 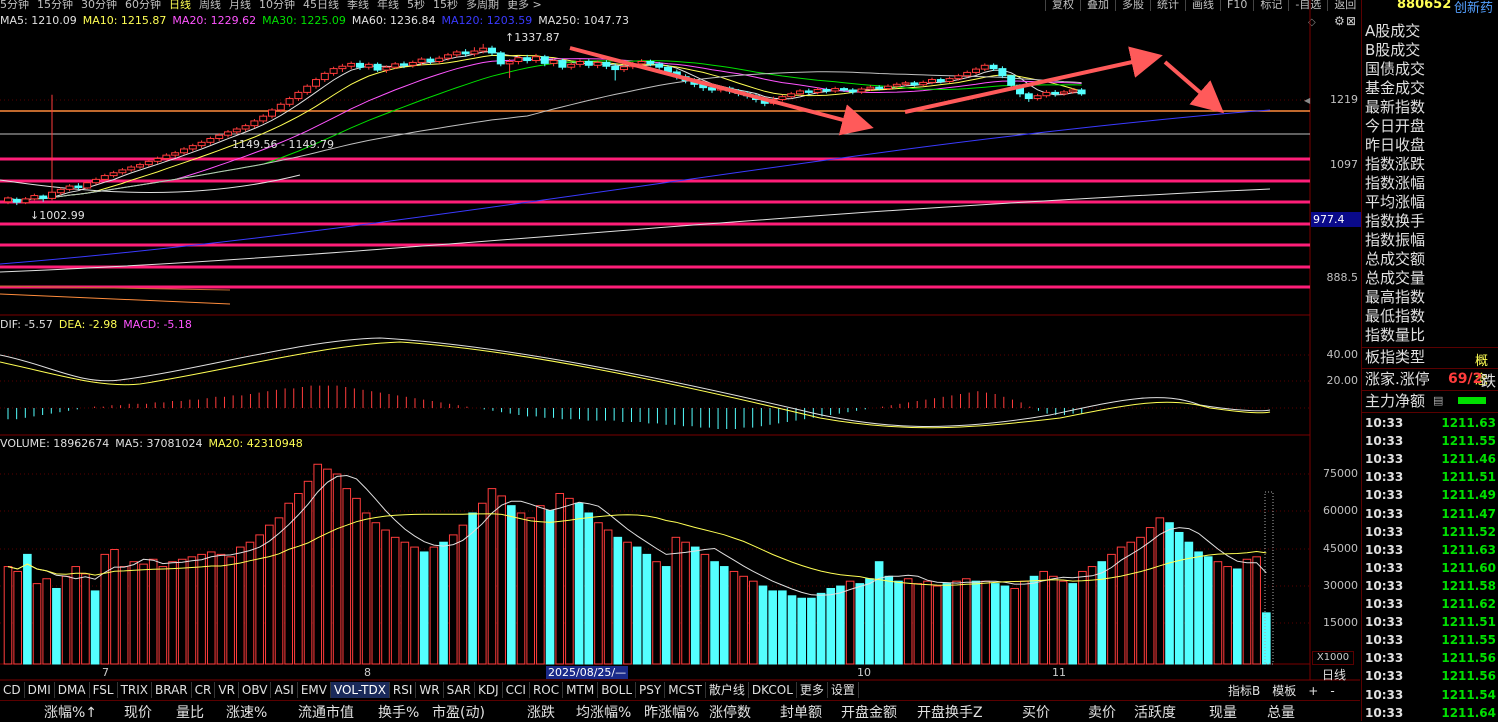 What do you see at coordinates (72, 690) in the screenshot?
I see `indicator-tab-dma: DMA` at bounding box center [72, 690].